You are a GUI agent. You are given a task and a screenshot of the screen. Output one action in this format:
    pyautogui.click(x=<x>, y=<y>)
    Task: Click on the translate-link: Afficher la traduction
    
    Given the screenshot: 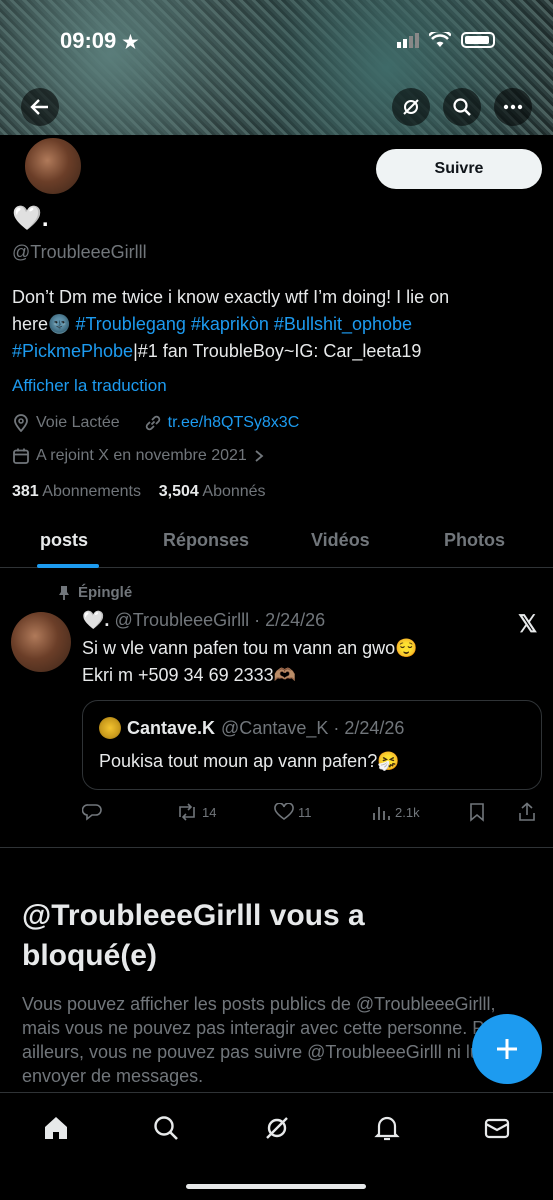 What is the action you would take?
    pyautogui.click(x=89, y=386)
    